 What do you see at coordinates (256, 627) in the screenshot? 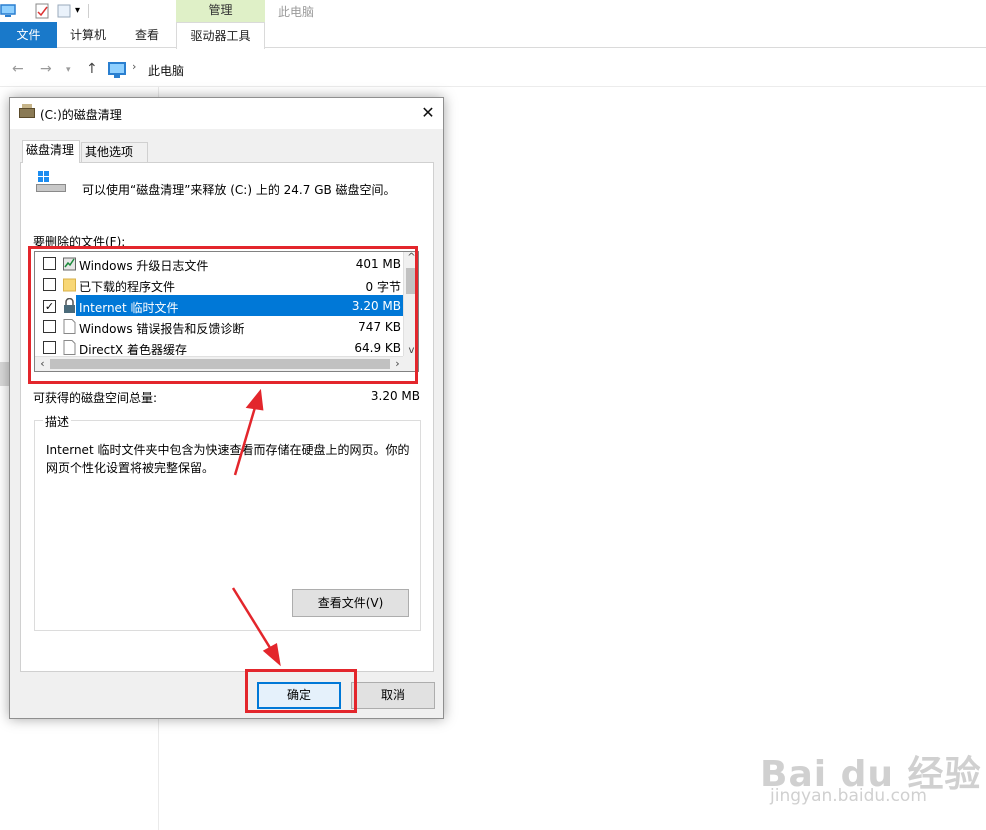
I see `arrow-to-ok` at bounding box center [256, 627].